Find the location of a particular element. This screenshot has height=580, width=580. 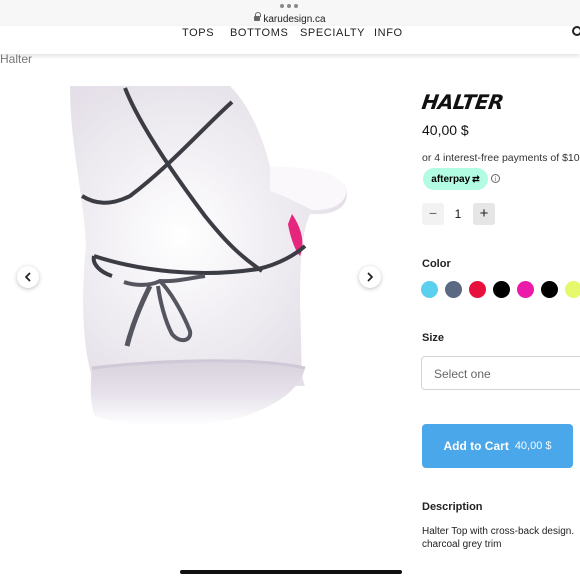

prev-image-button is located at coordinates (28, 277).